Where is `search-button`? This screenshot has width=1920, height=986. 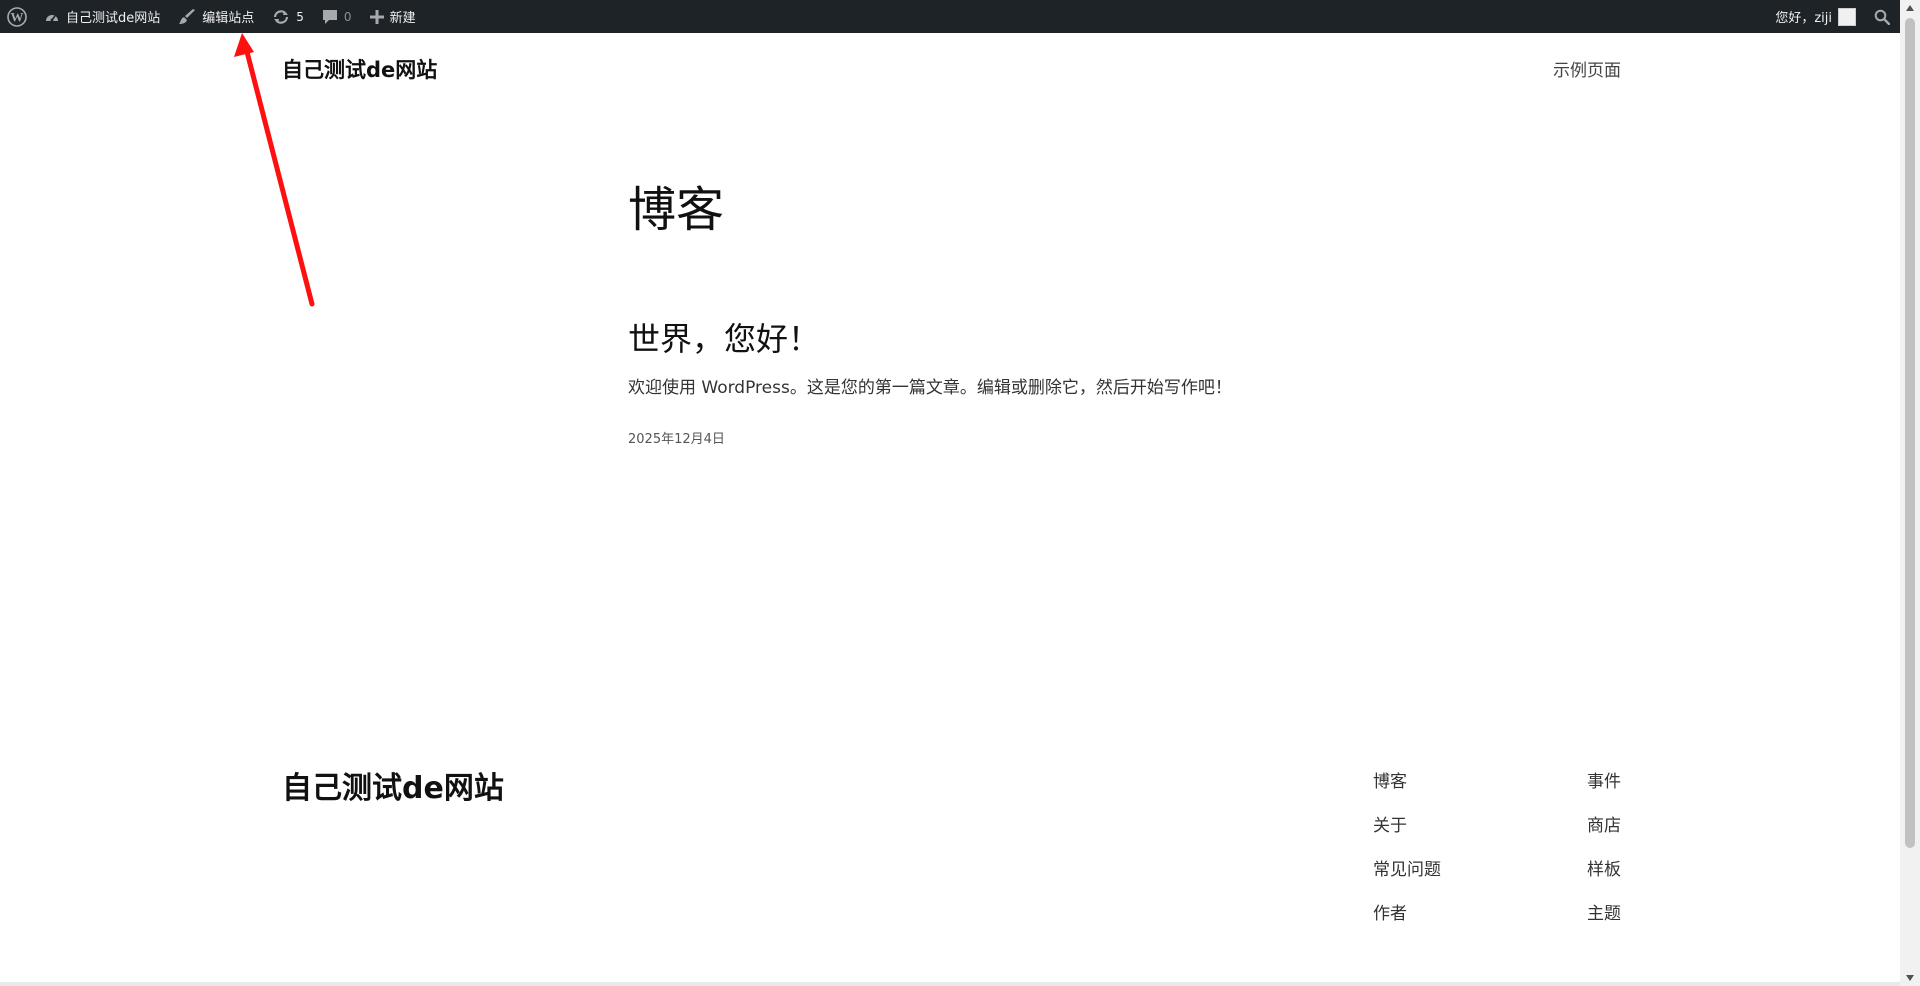 search-button is located at coordinates (1884, 16).